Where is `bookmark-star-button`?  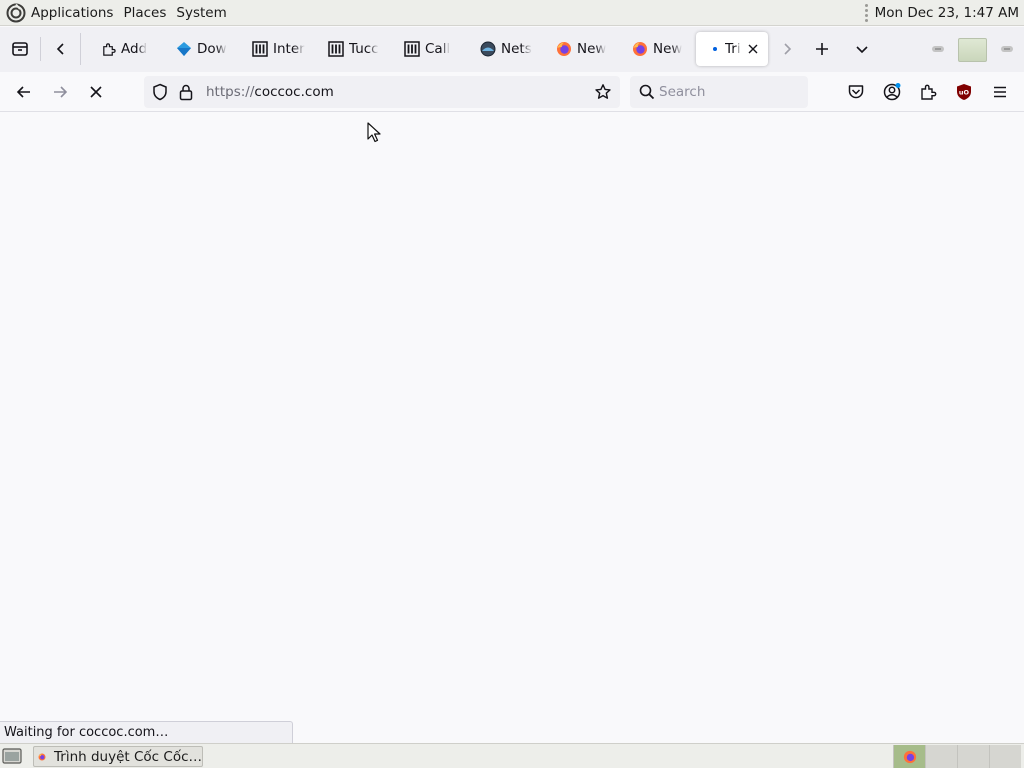 bookmark-star-button is located at coordinates (603, 94).